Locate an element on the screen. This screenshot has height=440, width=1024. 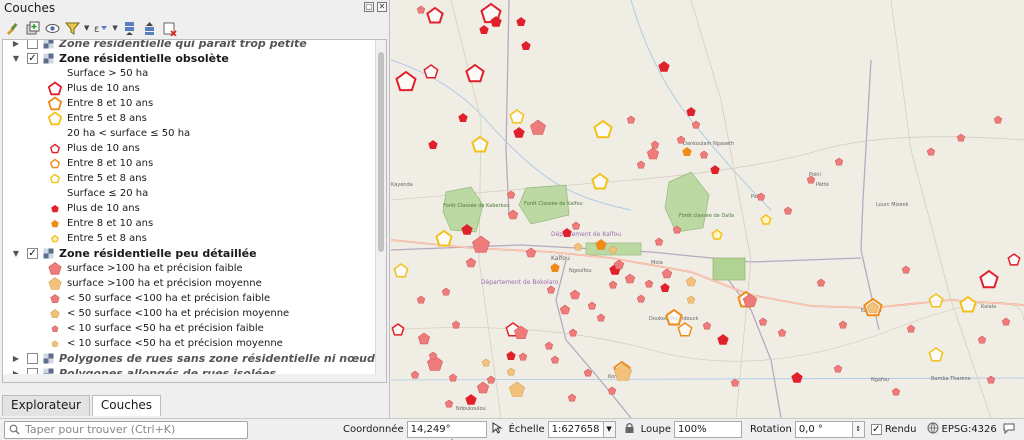
rotation-field: 0,0 ° is located at coordinates (823, 429).